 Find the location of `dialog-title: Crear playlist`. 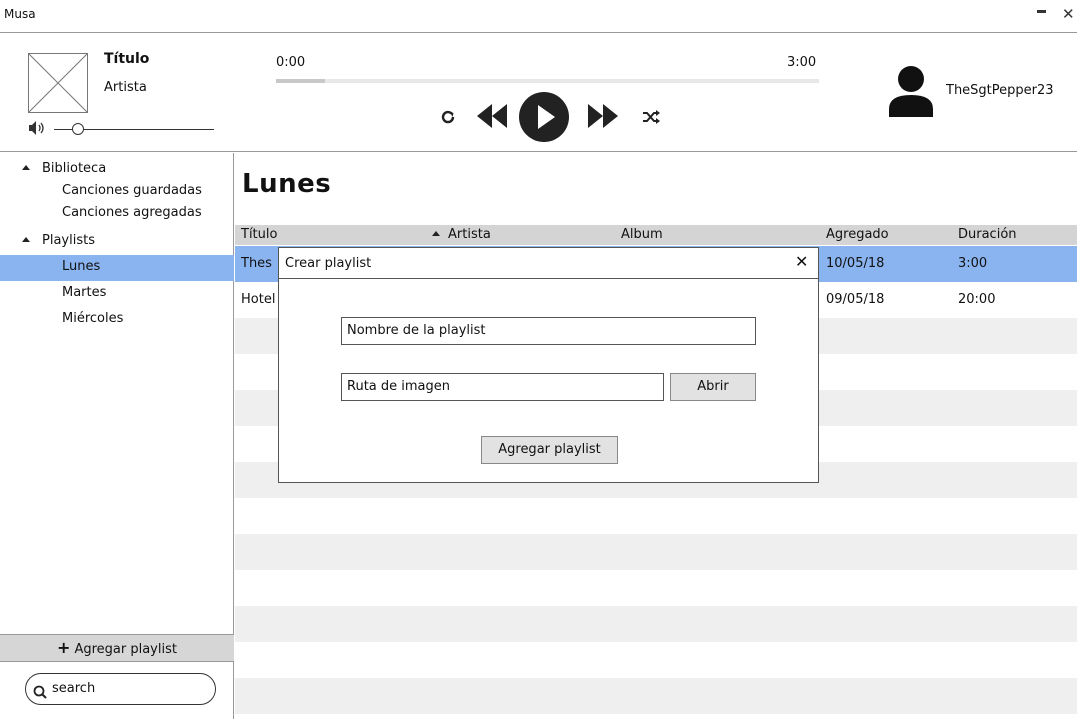

dialog-title: Crear playlist is located at coordinates (328, 263).